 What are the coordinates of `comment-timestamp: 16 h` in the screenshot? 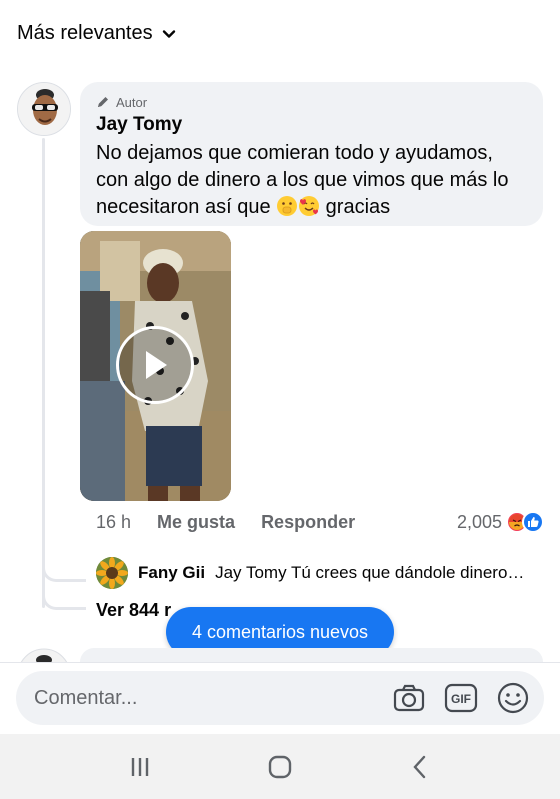 It's located at (113, 522).